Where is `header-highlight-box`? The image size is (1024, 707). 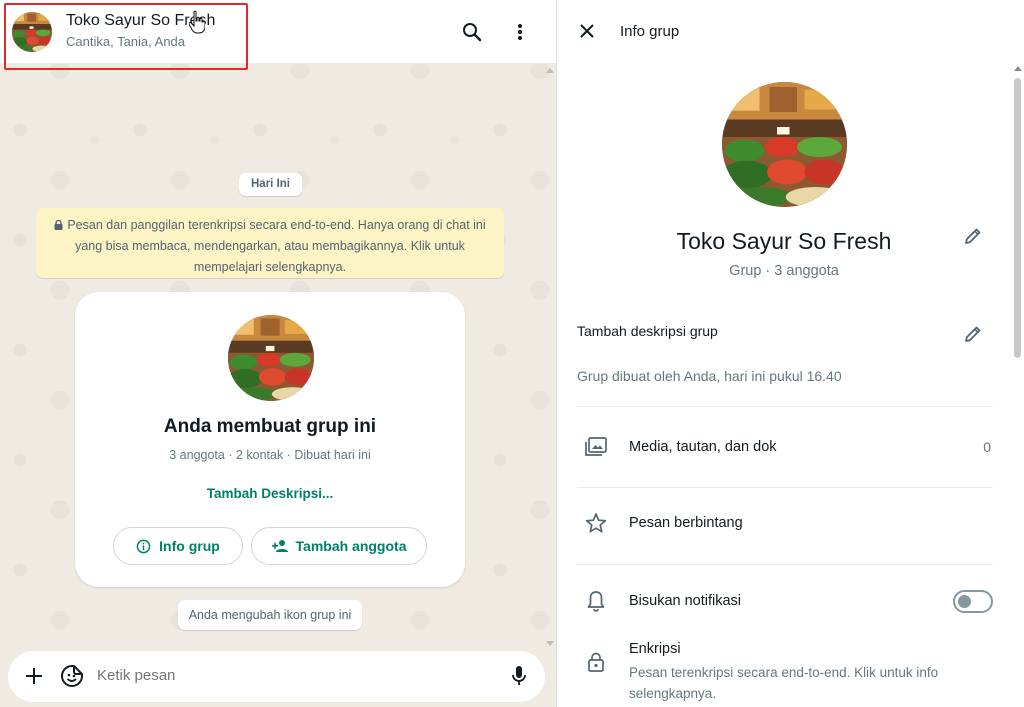 header-highlight-box is located at coordinates (126, 36).